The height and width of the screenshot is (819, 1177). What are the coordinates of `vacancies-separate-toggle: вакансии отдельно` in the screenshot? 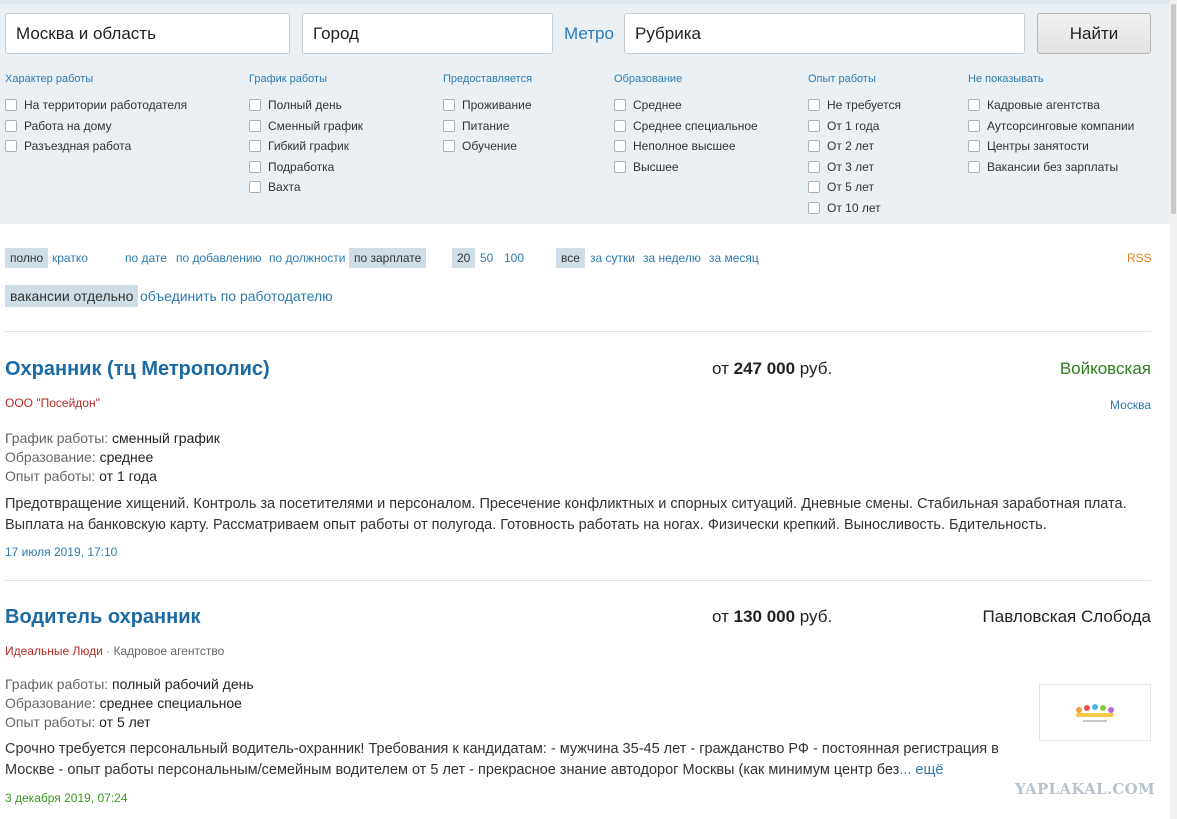 It's located at (72, 296).